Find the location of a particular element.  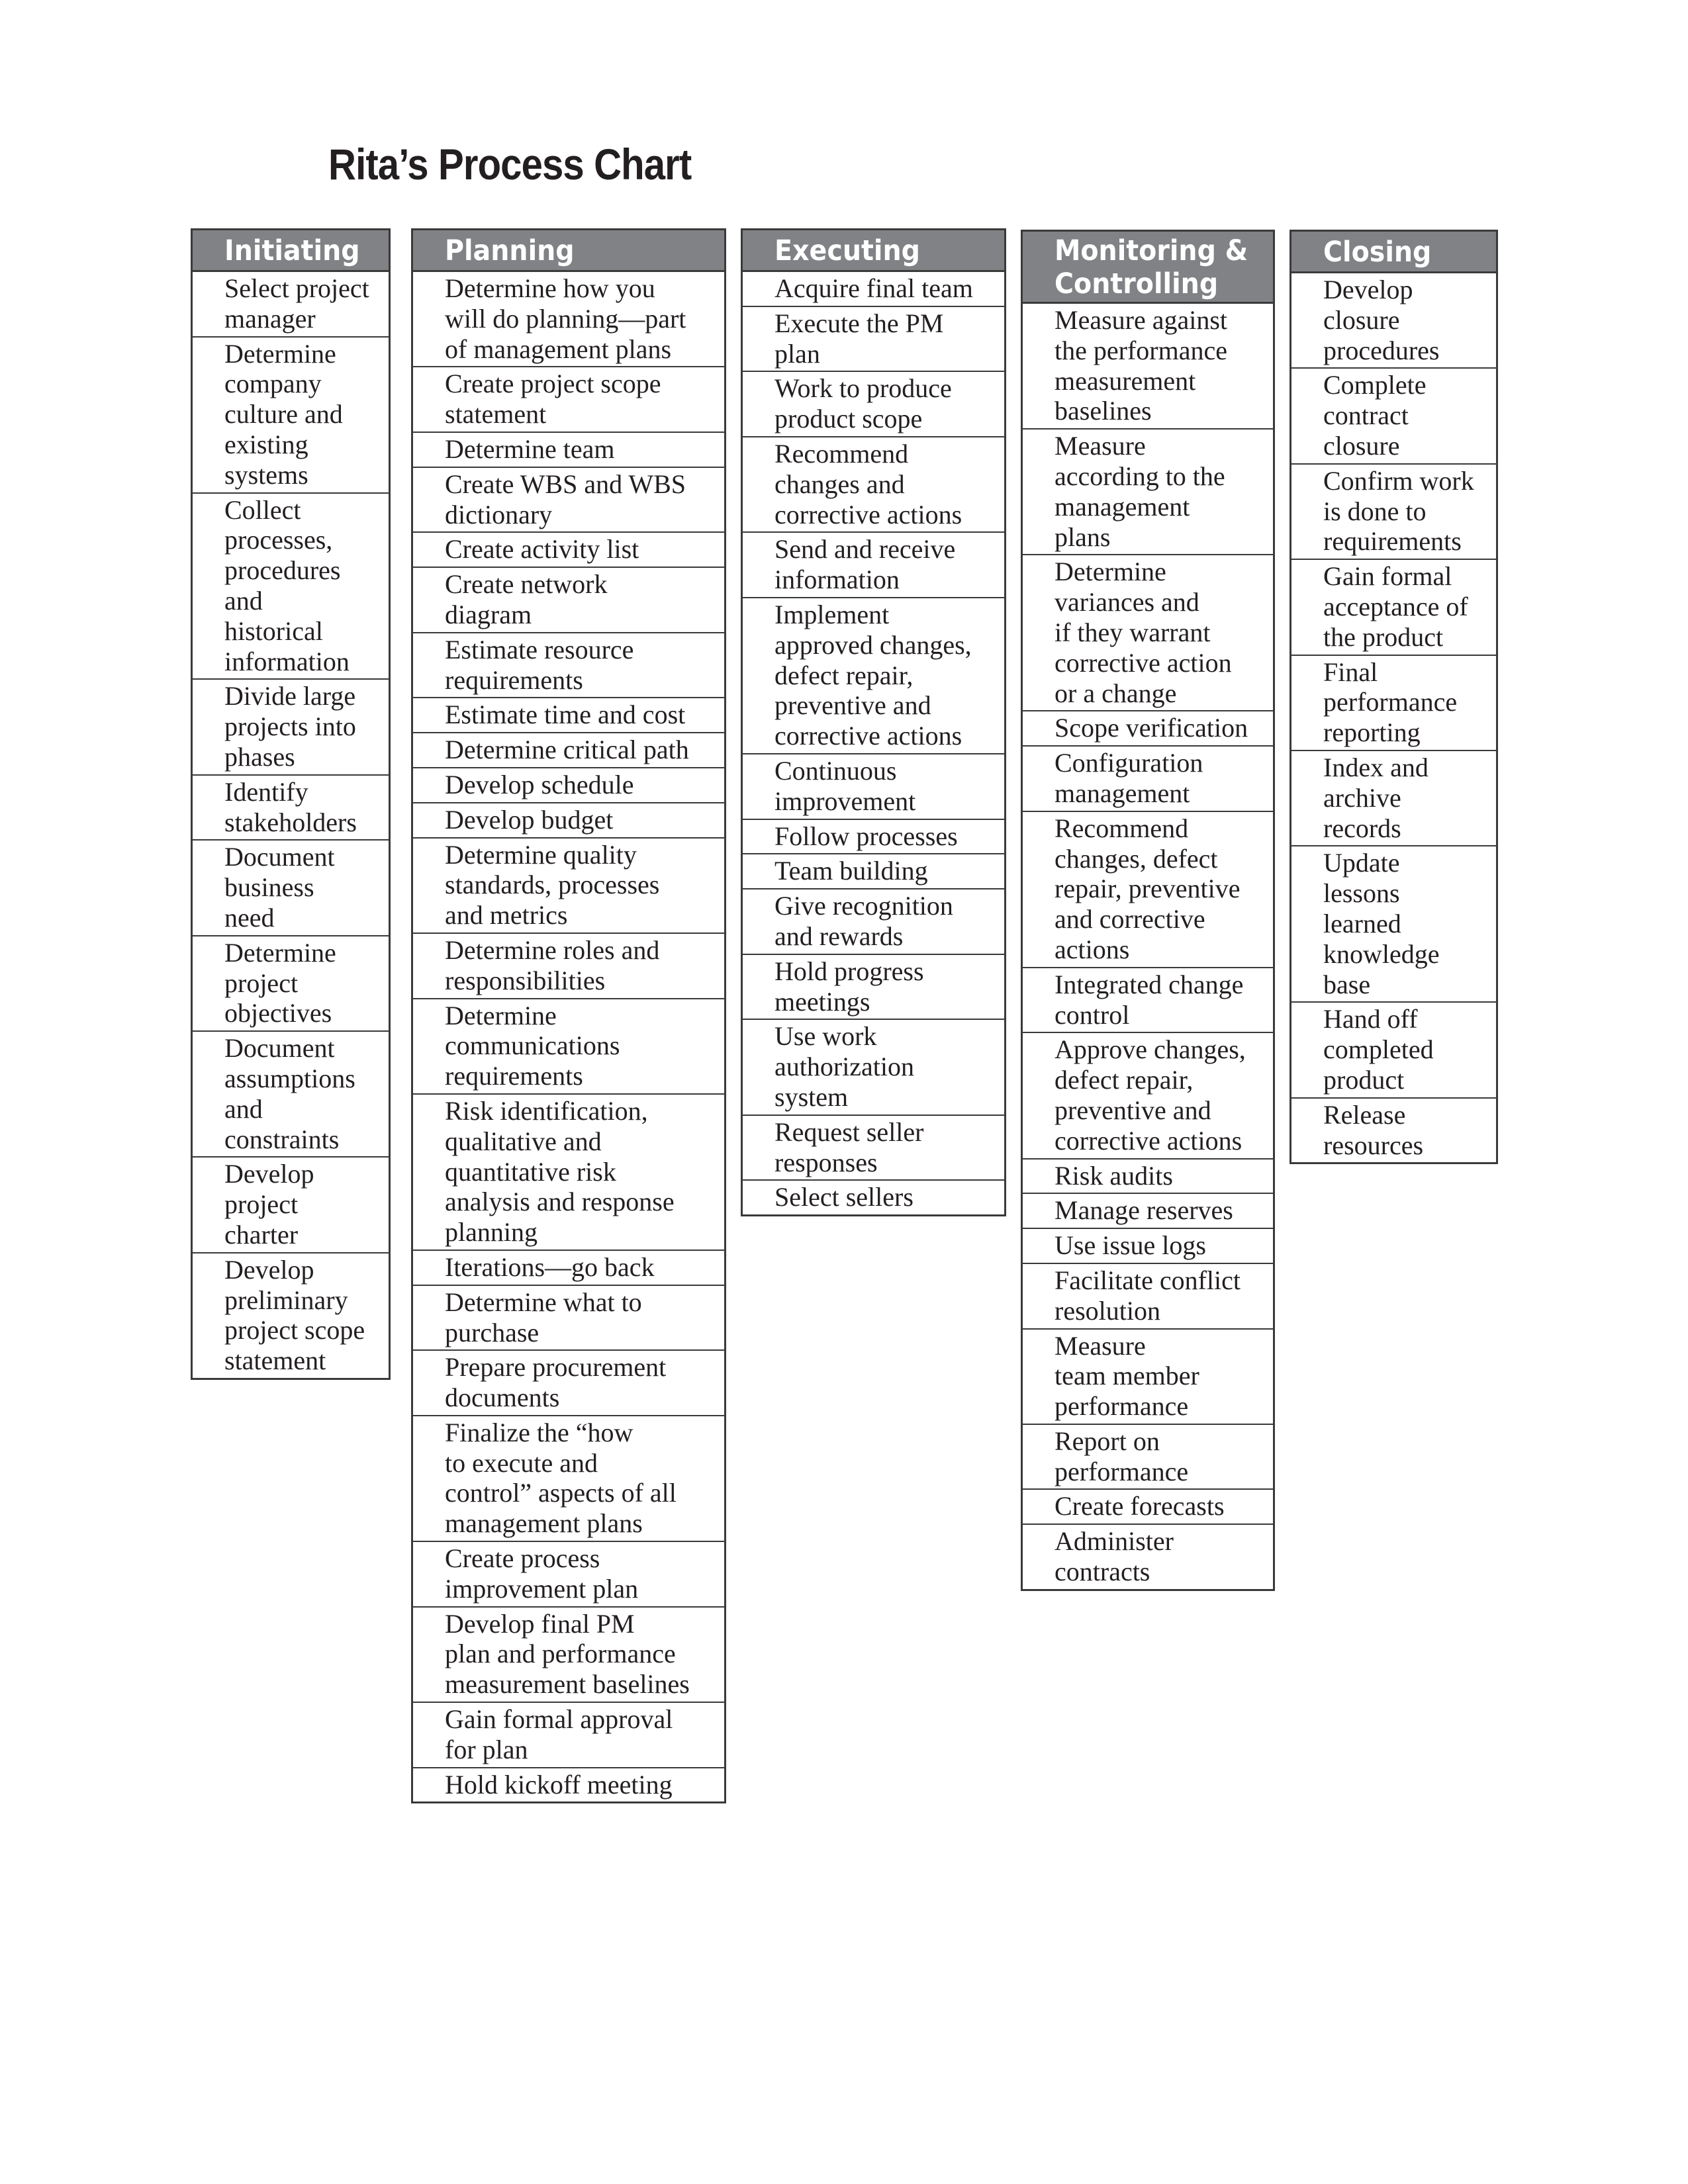

process-item: Recommend changes and corrective actions is located at coordinates (873, 485).